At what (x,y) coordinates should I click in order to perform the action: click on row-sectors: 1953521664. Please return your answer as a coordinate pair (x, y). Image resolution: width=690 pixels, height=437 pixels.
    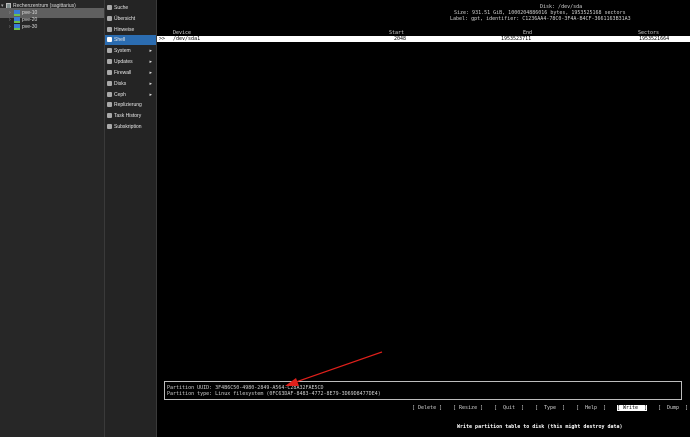
    Looking at the image, I should click on (654, 39).